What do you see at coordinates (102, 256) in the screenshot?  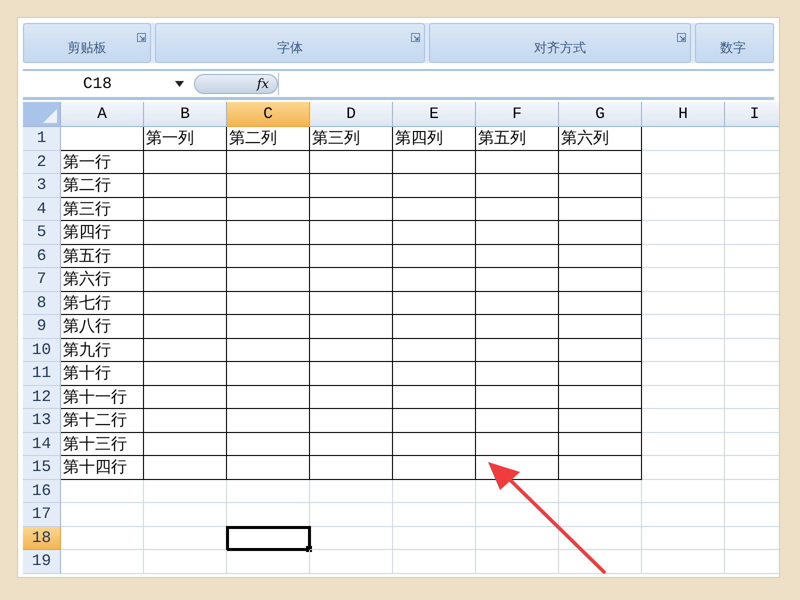 I see `table-cell: 第五行` at bounding box center [102, 256].